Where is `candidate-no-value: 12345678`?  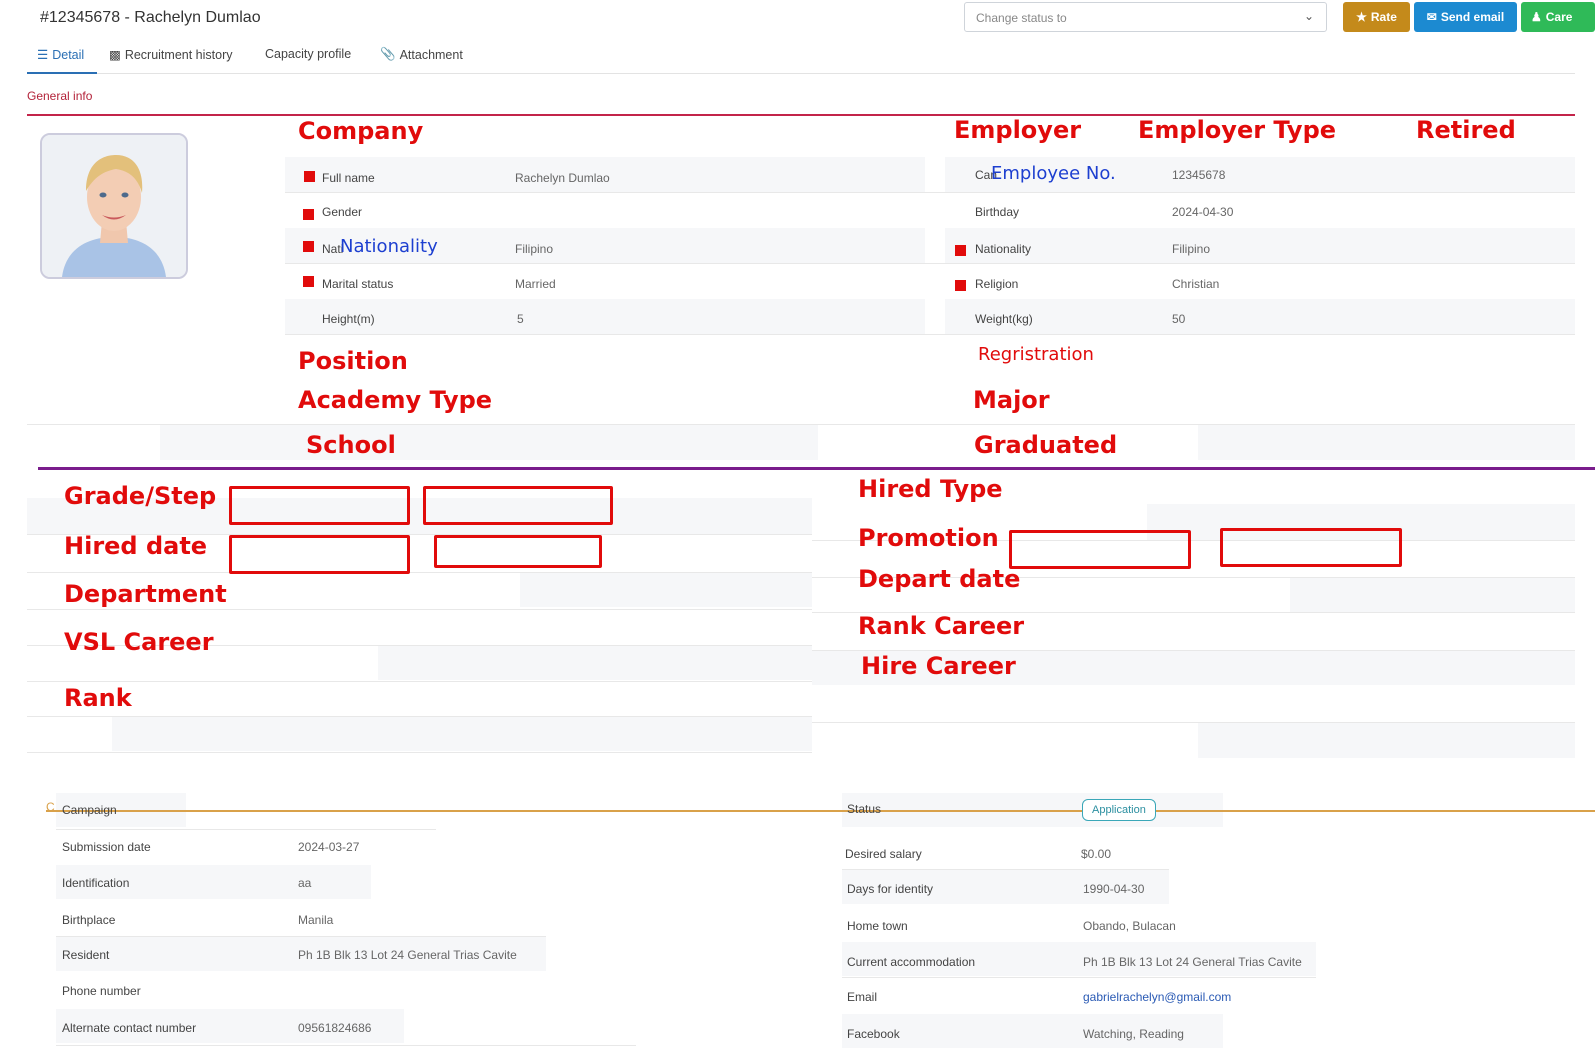
candidate-no-value: 12345678 is located at coordinates (1199, 175).